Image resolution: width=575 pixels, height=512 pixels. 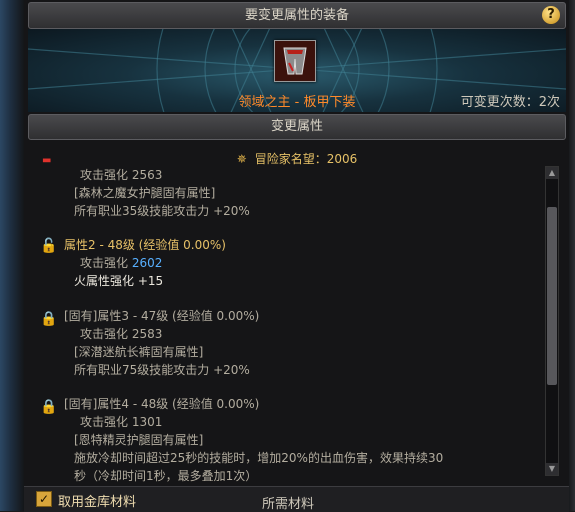 I want to click on attr2-line1: 攻击强化 2602, so click(x=121, y=262).